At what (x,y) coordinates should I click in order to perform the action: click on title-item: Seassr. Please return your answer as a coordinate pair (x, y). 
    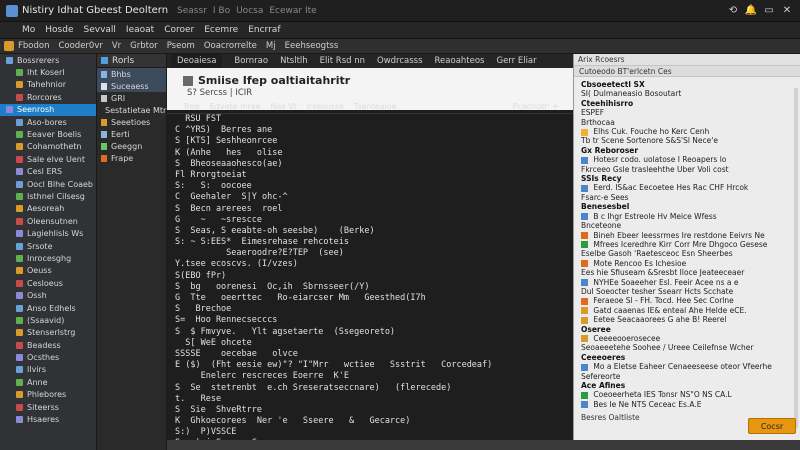
    Looking at the image, I should click on (192, 11).